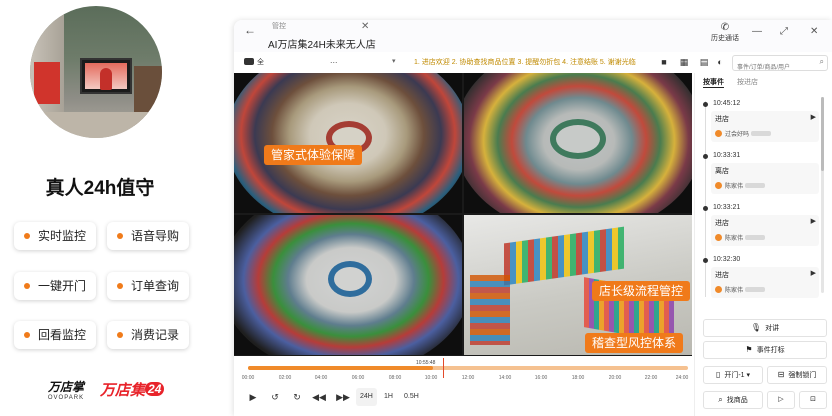  Describe the element at coordinates (411, 397) in the screenshot. I see `speed-0-5h: 0.5H` at that location.